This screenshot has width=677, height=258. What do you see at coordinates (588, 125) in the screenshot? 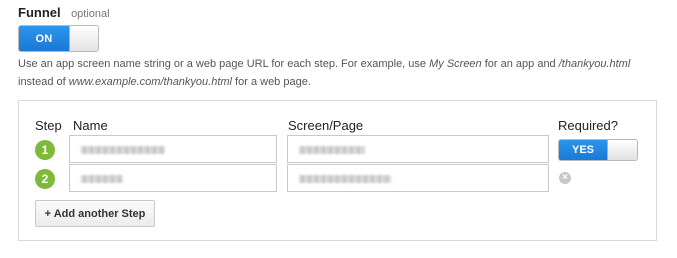
I see `column-header-required: Required?` at bounding box center [588, 125].